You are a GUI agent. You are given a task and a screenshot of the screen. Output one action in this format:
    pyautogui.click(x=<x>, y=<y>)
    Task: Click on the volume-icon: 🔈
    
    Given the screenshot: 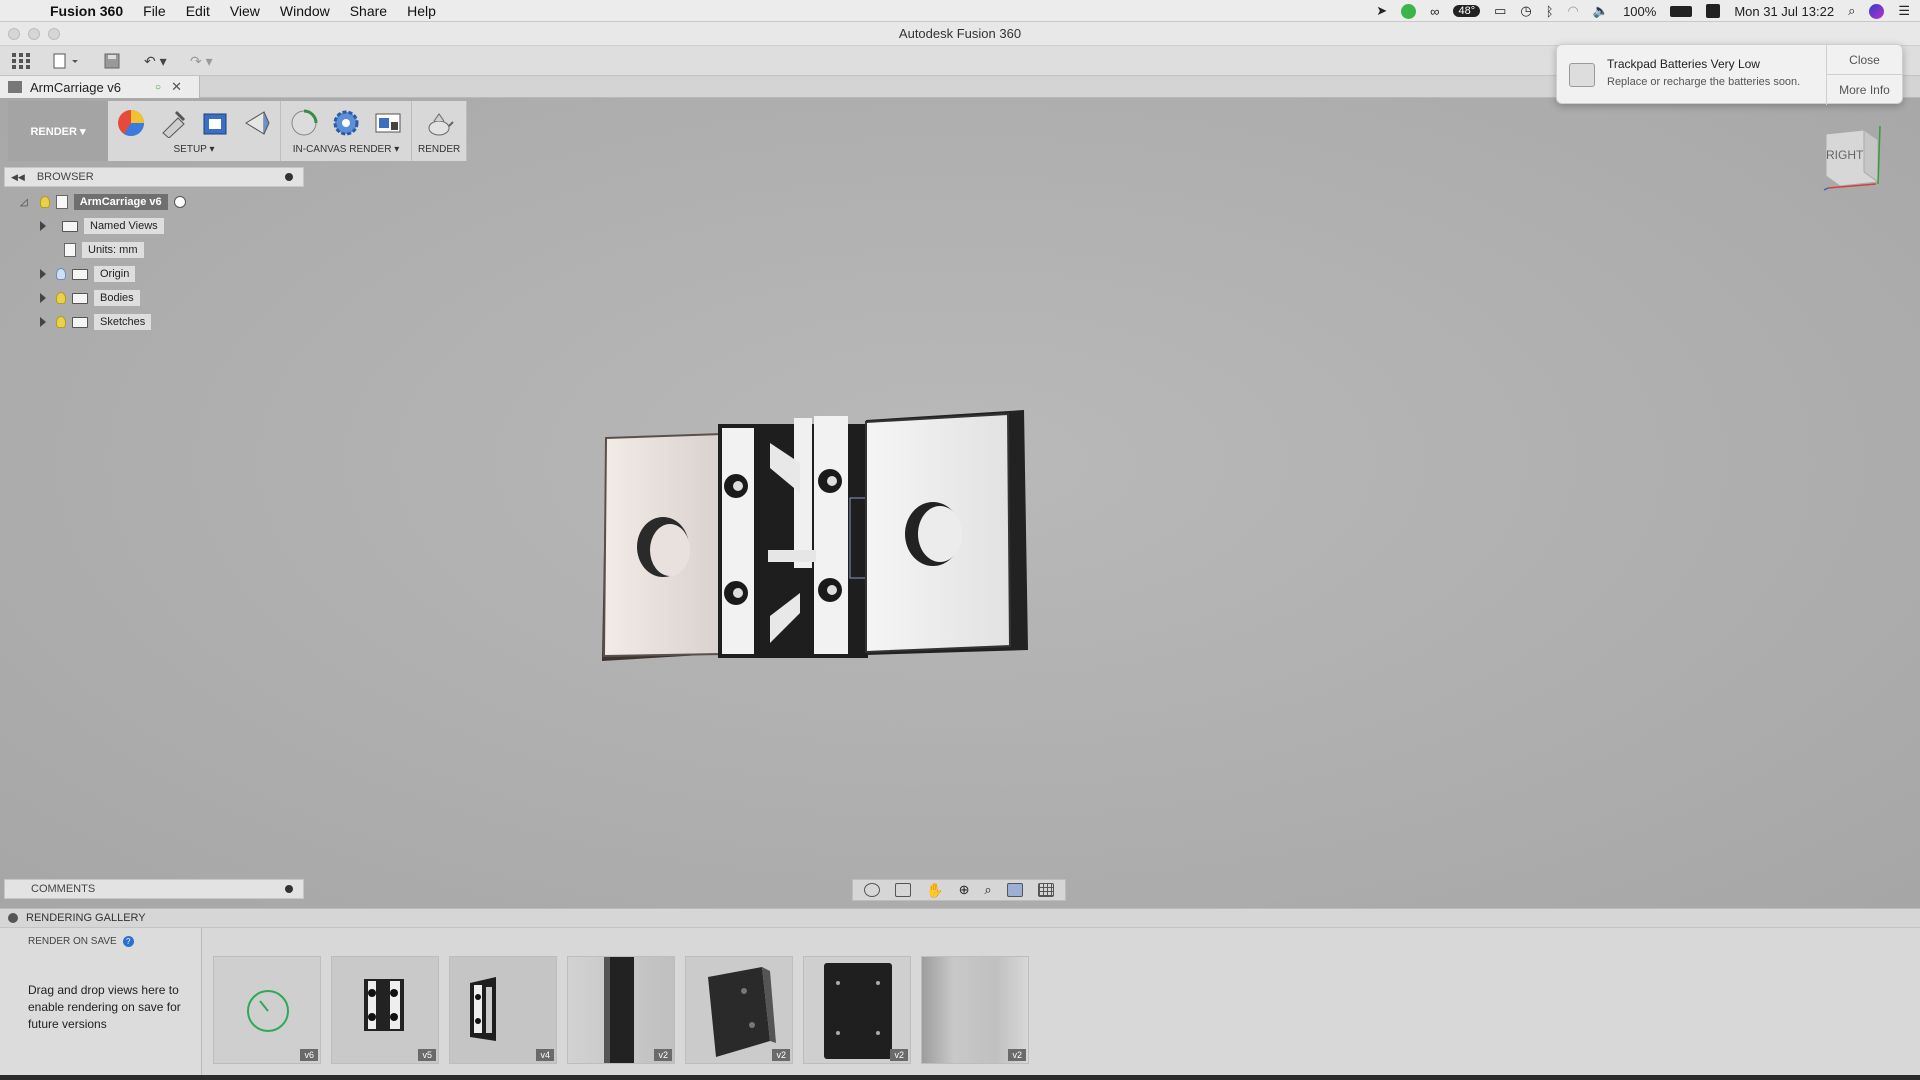 What is the action you would take?
    pyautogui.click(x=1601, y=11)
    